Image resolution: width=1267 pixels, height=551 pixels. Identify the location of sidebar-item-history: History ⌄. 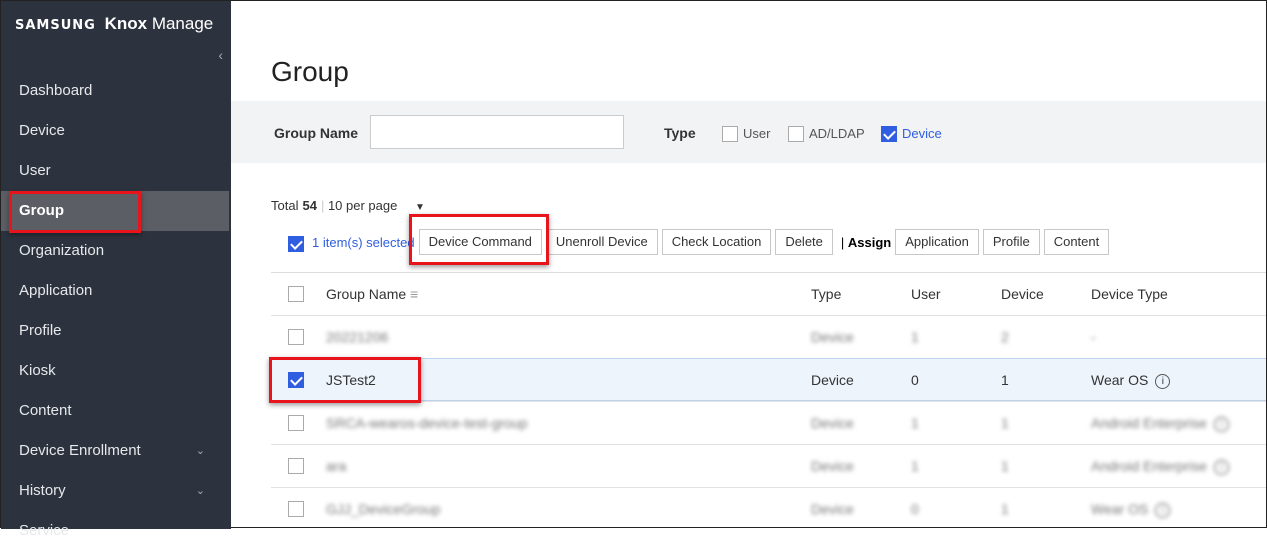
(115, 491).